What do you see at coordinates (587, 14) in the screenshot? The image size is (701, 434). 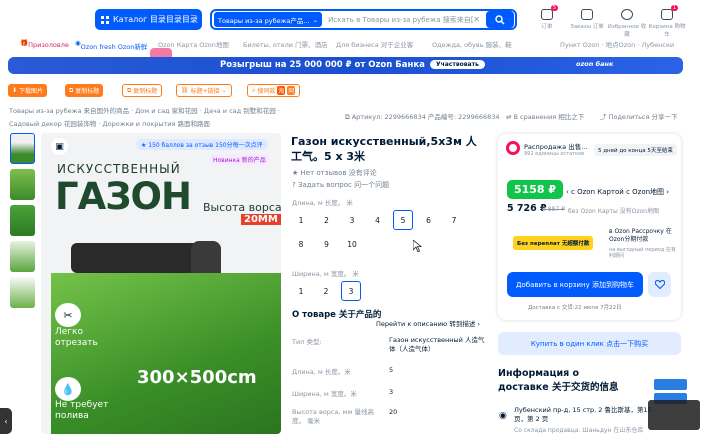 I see `package-icon` at bounding box center [587, 14].